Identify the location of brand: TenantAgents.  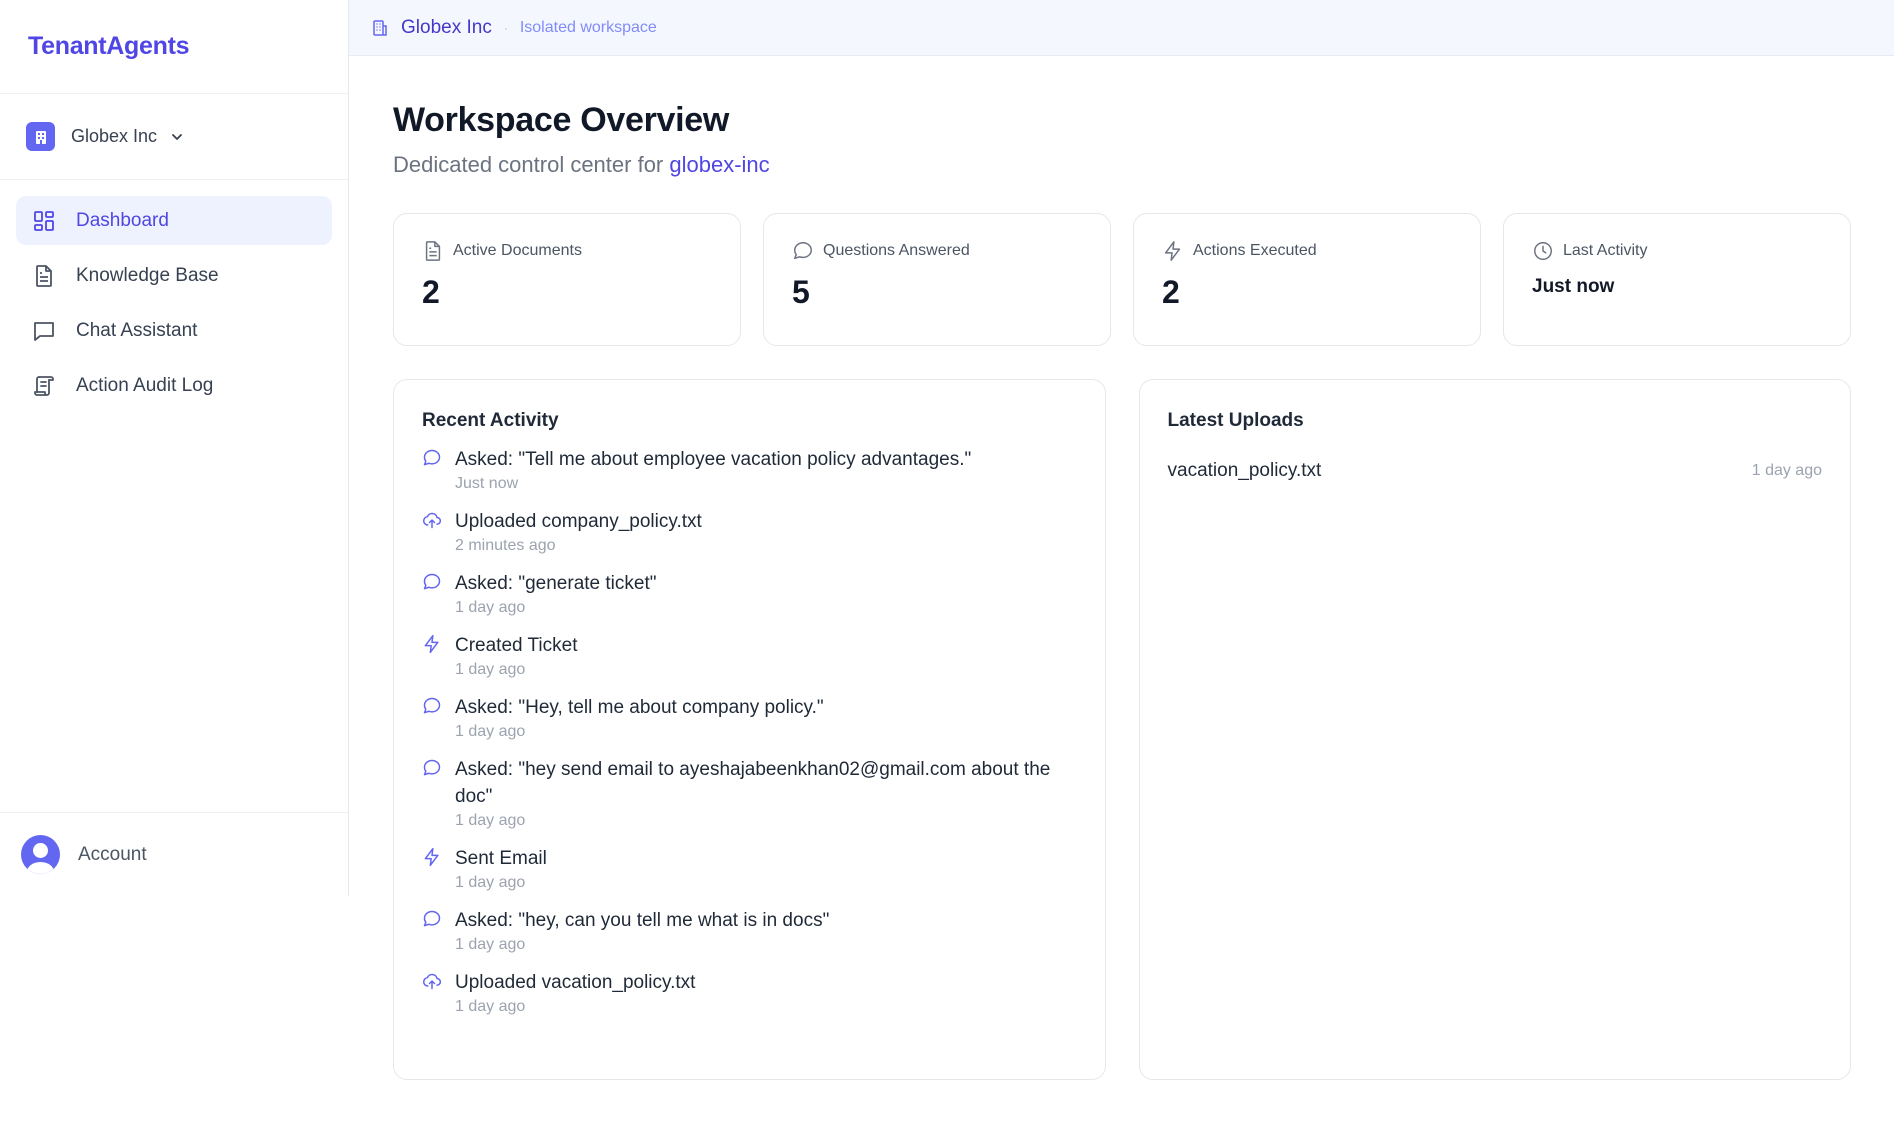
(174, 47).